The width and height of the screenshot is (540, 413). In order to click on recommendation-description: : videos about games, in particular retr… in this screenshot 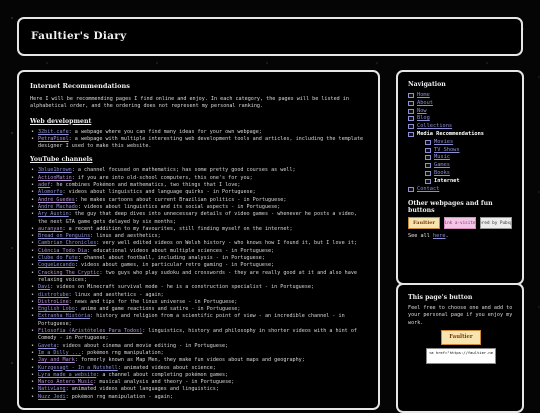, I will do `click(174, 265)`.